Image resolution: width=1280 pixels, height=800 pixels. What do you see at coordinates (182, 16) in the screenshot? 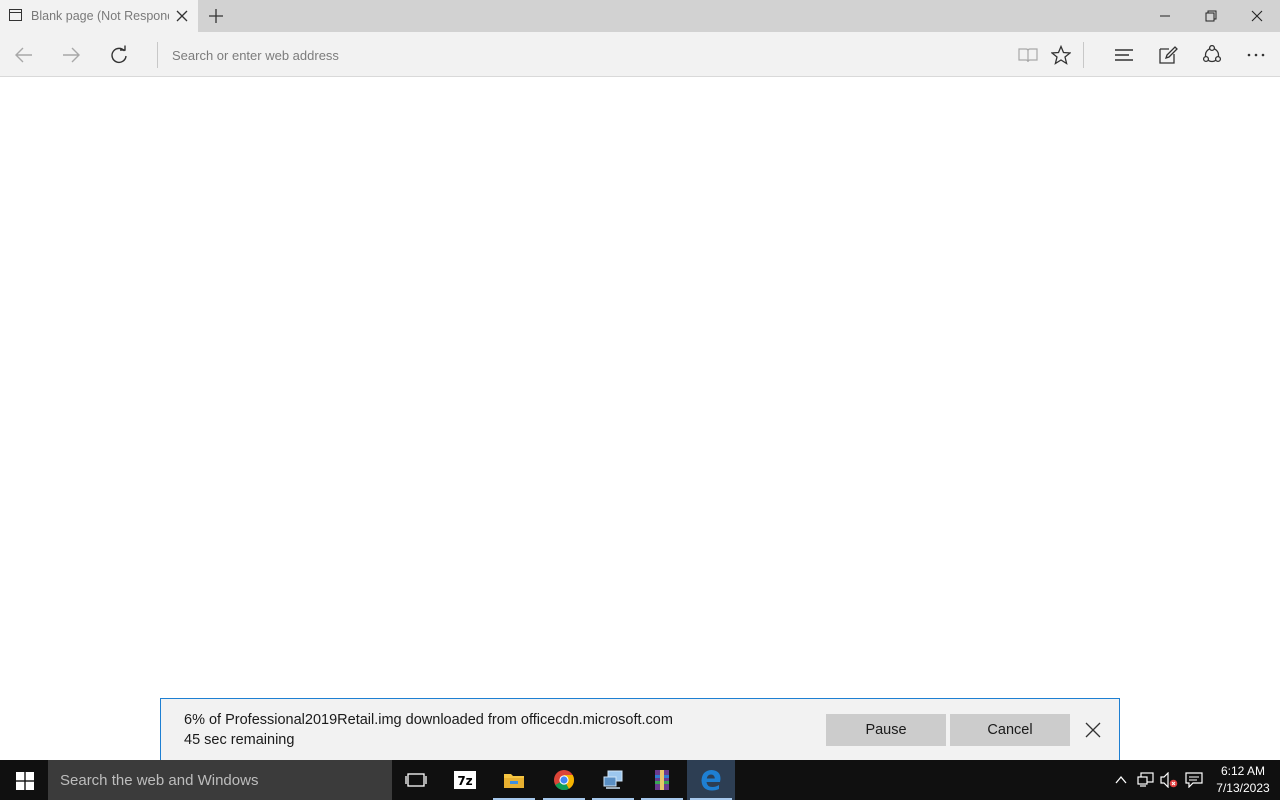
I see `tab-close-icon` at bounding box center [182, 16].